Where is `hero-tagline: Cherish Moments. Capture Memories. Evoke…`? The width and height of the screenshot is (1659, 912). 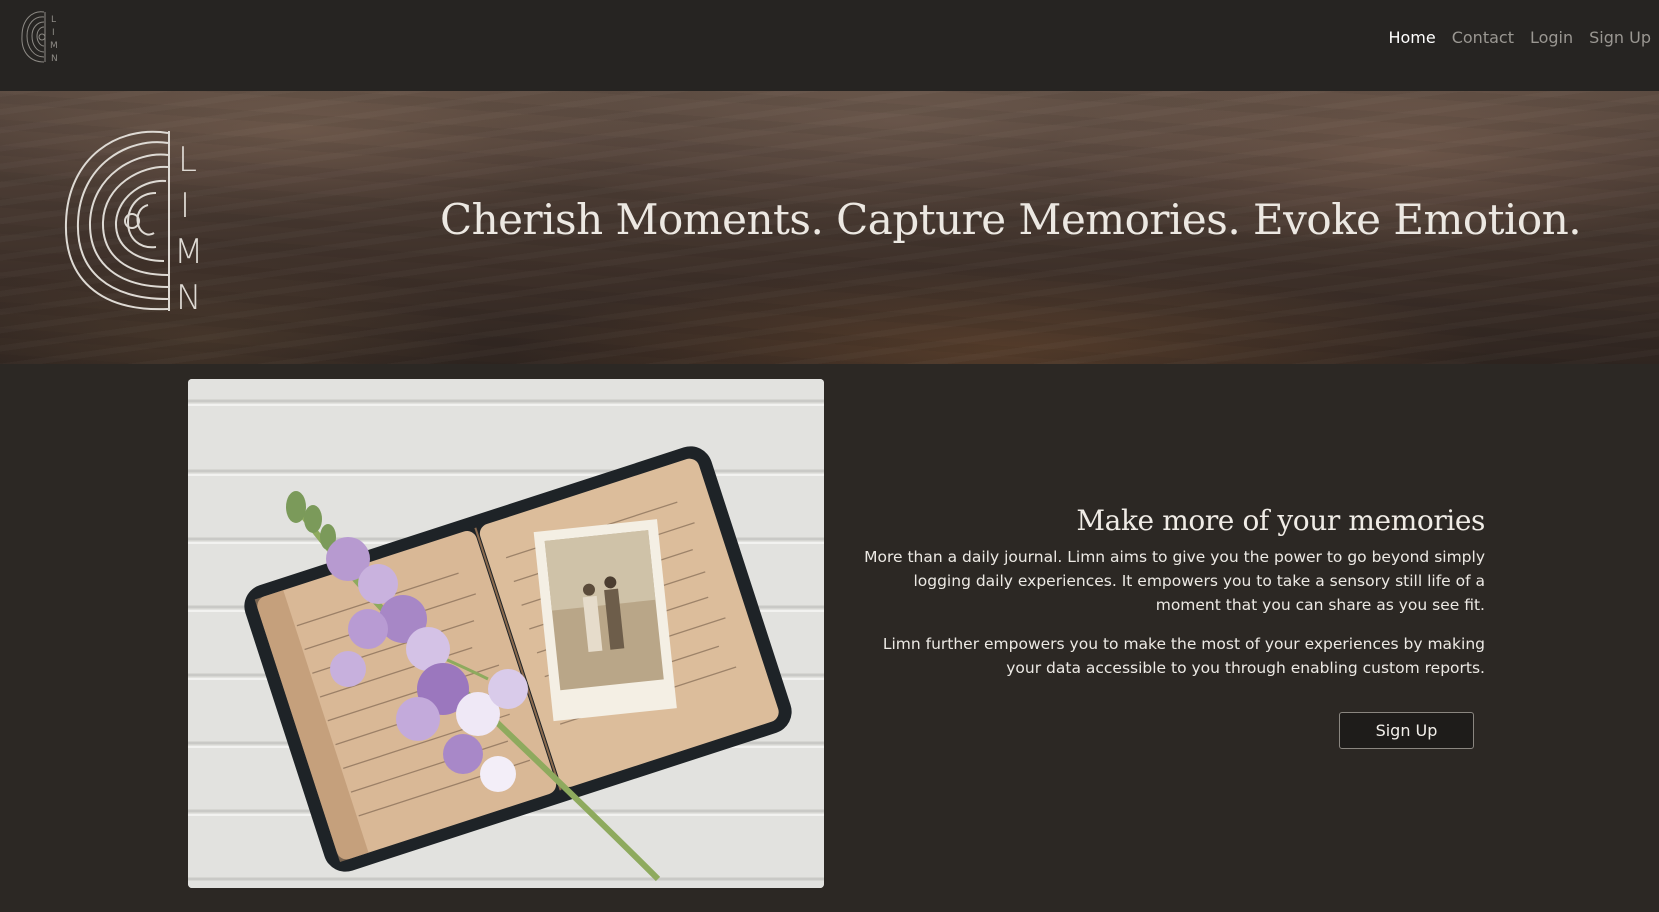
hero-tagline: Cherish Moments. Capture Memories. Evoke… is located at coordinates (1011, 219).